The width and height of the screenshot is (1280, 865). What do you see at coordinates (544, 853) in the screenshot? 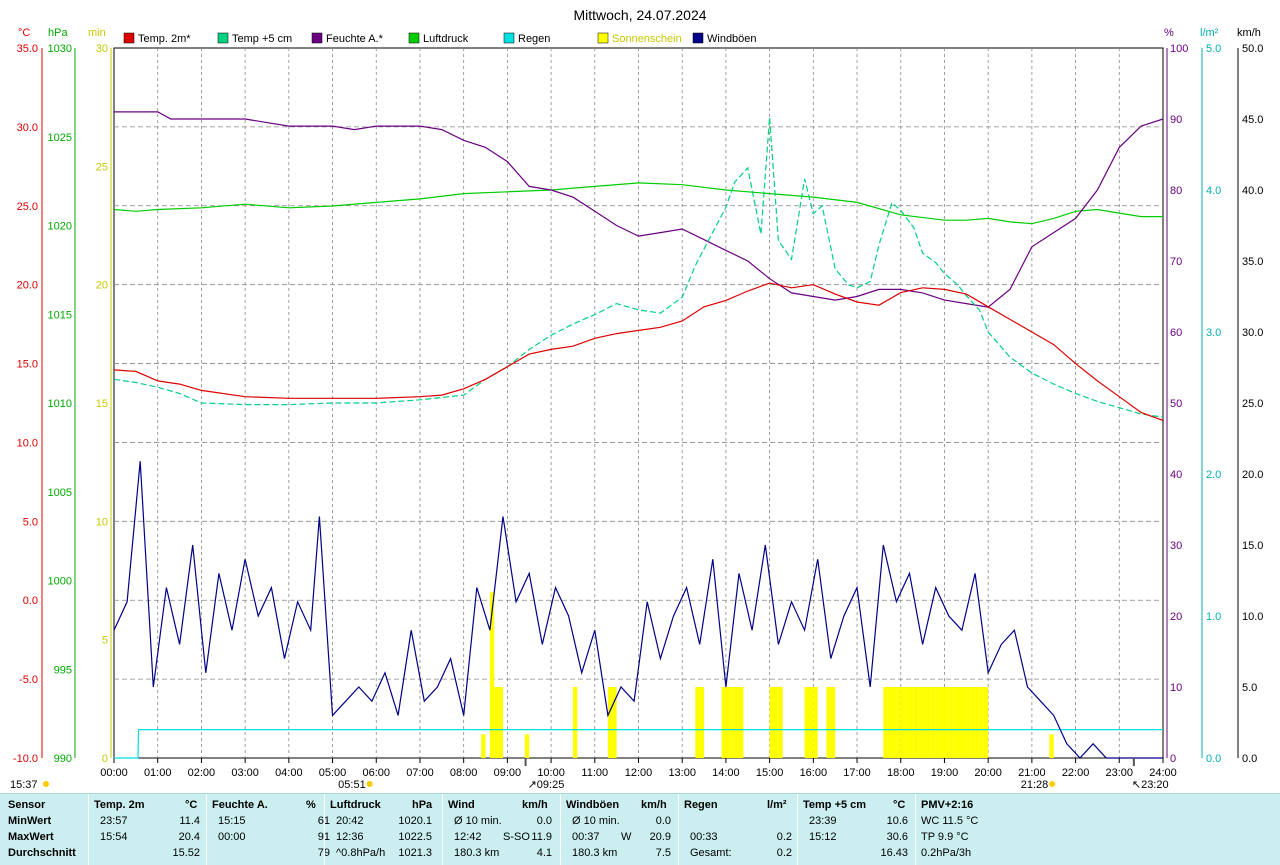
I see `stats-cell-wind-v: 4.1` at bounding box center [544, 853].